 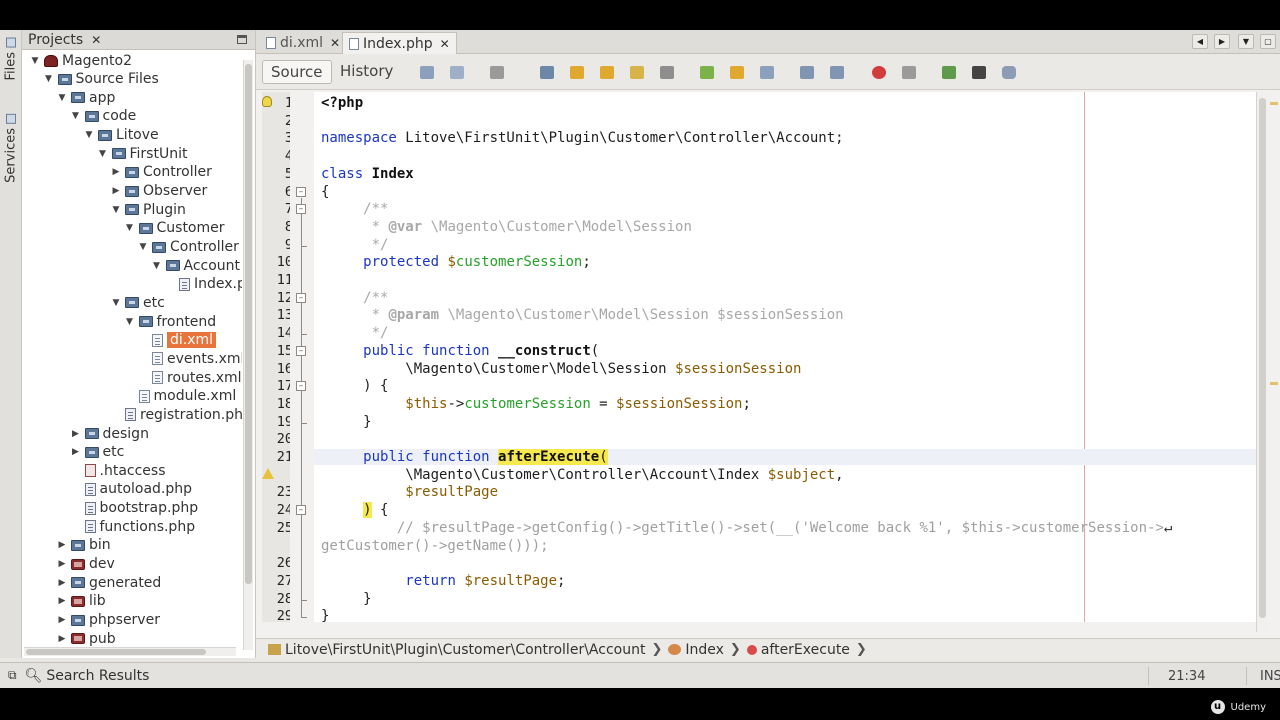 I want to click on code-line: public function afterExecute(, so click(x=788, y=457).